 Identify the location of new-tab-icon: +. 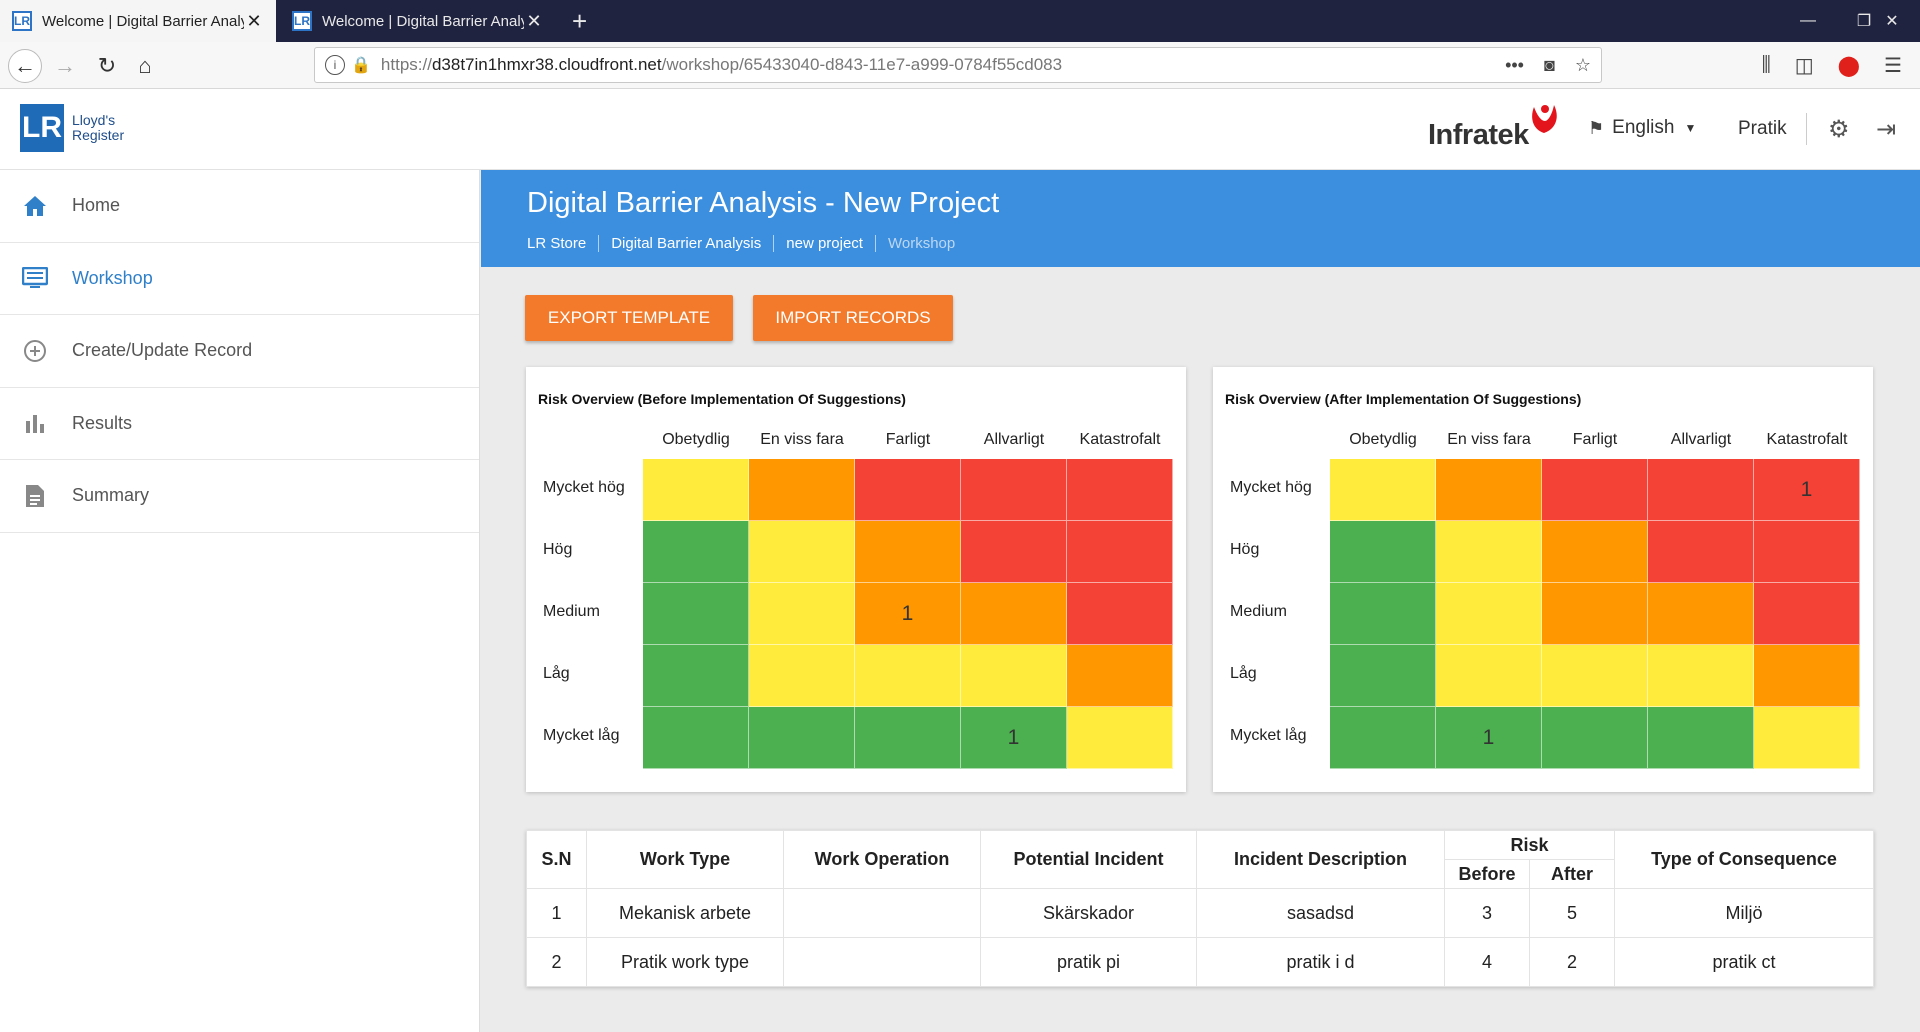
(579, 21).